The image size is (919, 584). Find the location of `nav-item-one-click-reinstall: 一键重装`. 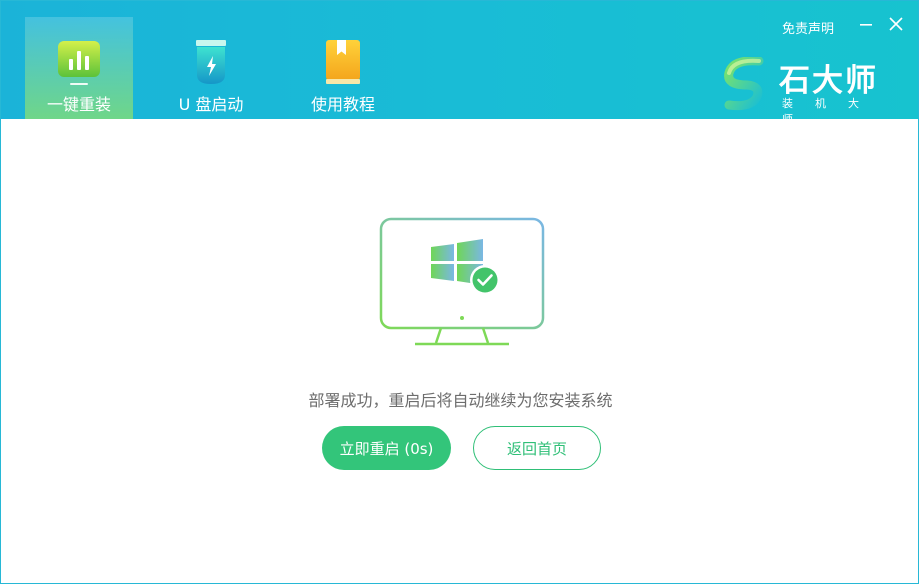

nav-item-one-click-reinstall: 一键重装 is located at coordinates (79, 68).